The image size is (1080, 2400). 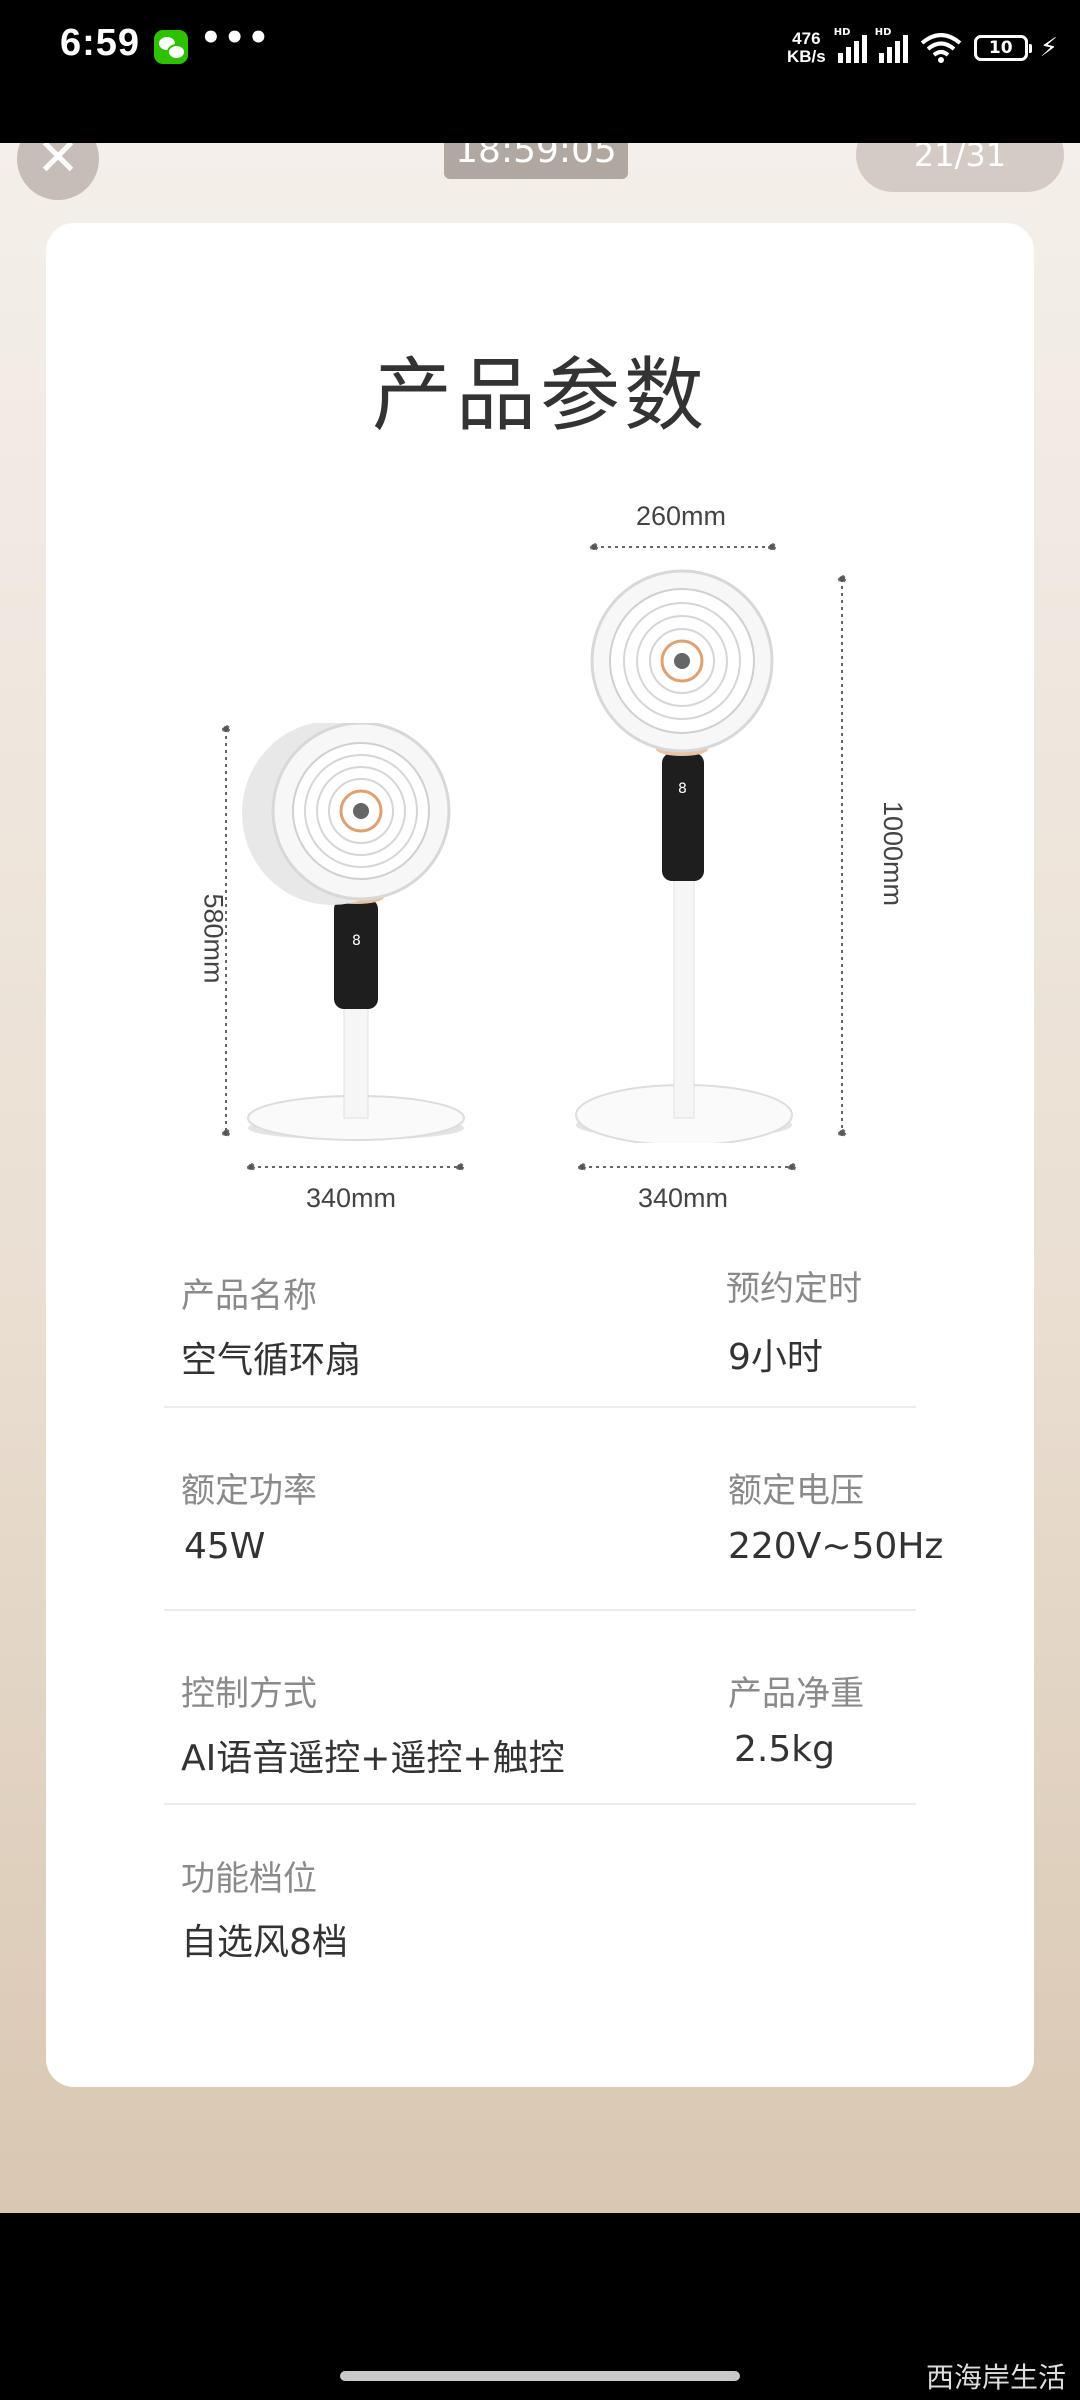 I want to click on spec-label-product-name: 产品名称, so click(x=249, y=1296).